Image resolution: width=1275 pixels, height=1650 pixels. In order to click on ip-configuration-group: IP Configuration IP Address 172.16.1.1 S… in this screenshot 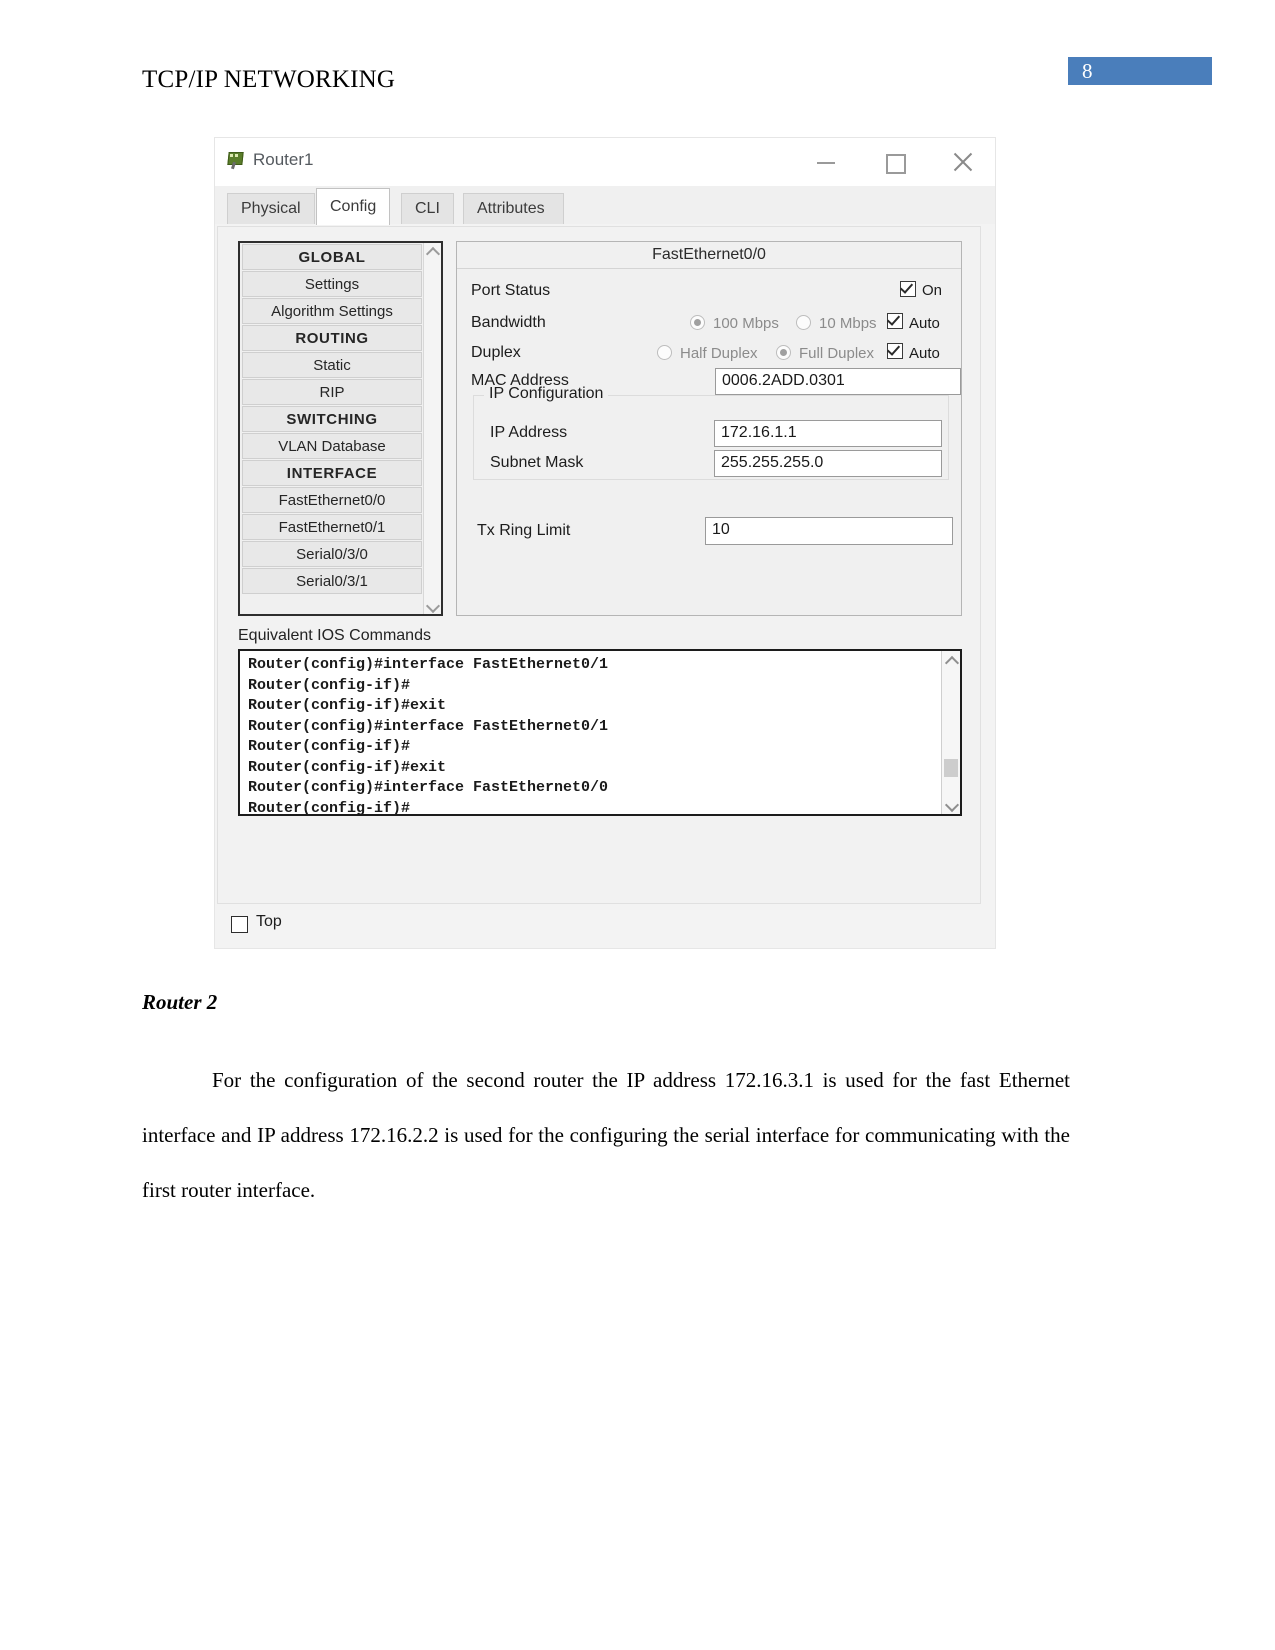, I will do `click(711, 432)`.